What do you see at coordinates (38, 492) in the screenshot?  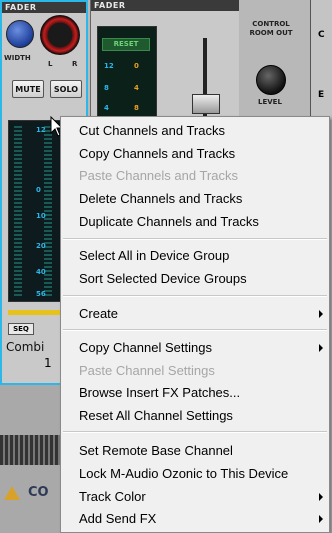 I see `device-logo-text: CO` at bounding box center [38, 492].